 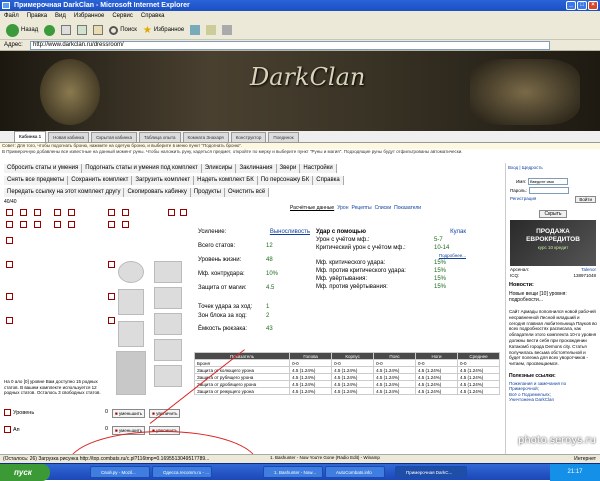 I want to click on taskbar-item: AutoCombats.info, so click(x=355, y=472).